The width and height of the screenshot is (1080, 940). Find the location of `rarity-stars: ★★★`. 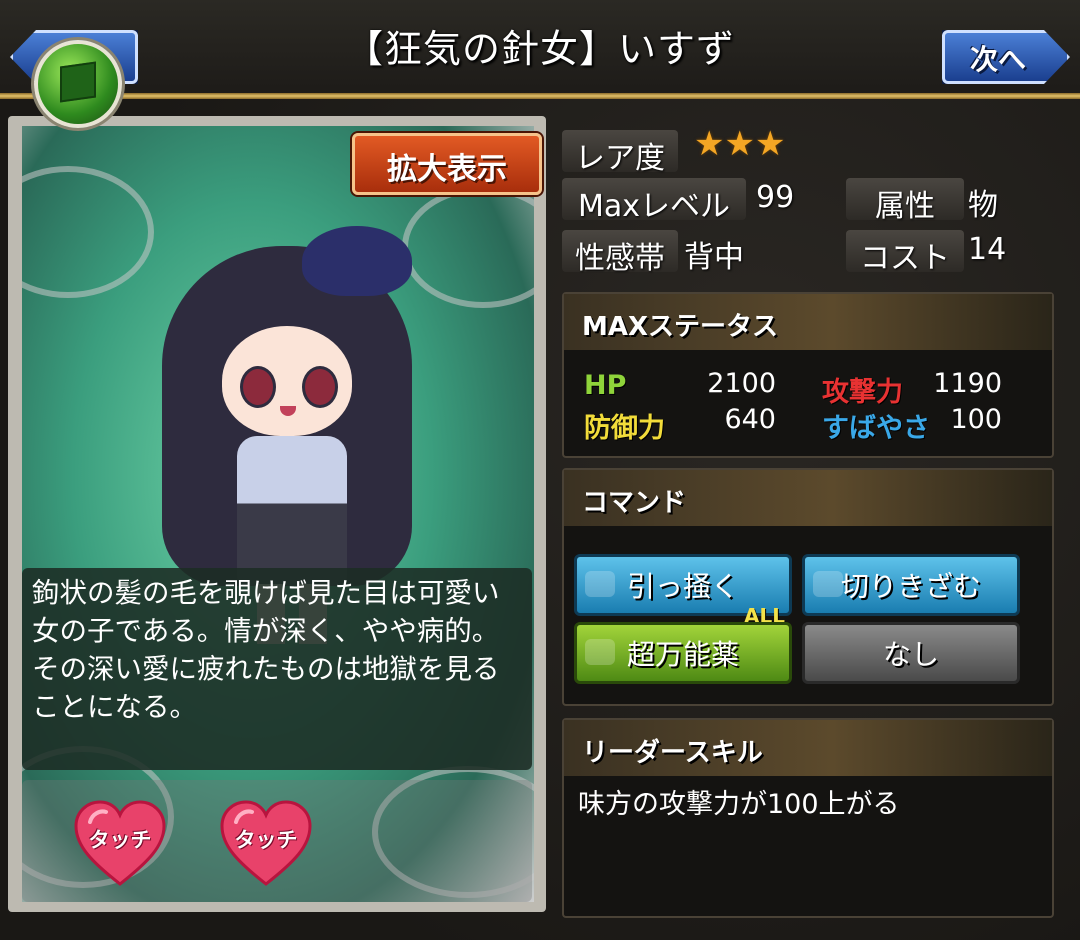

rarity-stars: ★★★ is located at coordinates (740, 144).